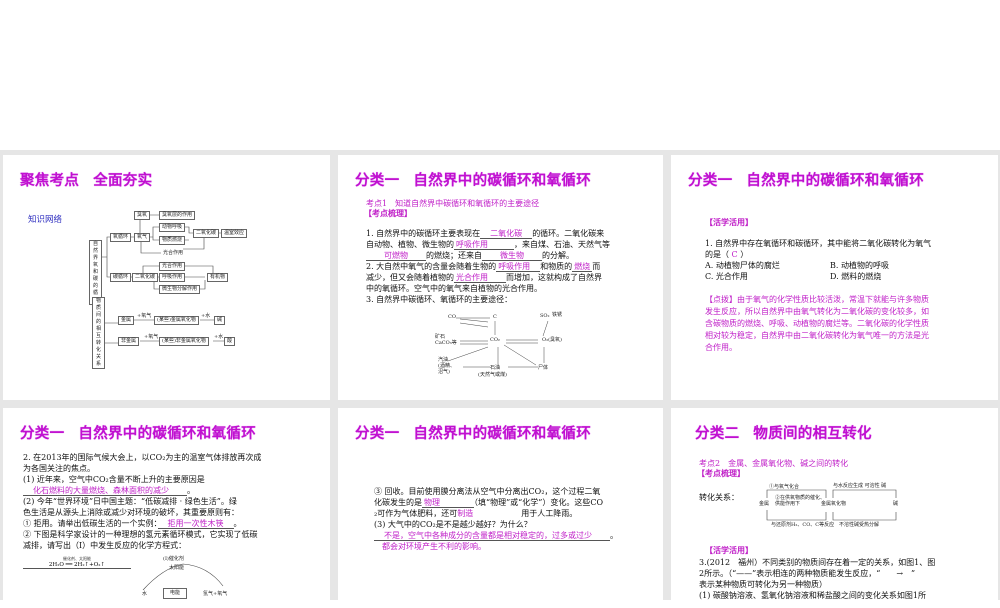 The height and width of the screenshot is (608, 1000). What do you see at coordinates (215, 594) in the screenshot?
I see `cycle-label: 氢气+氧气` at bounding box center [215, 594].